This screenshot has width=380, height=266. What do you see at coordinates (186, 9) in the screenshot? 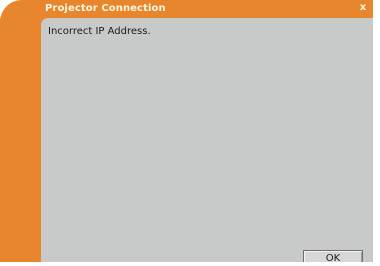
I see `title-bar: Projector Connection x` at bounding box center [186, 9].